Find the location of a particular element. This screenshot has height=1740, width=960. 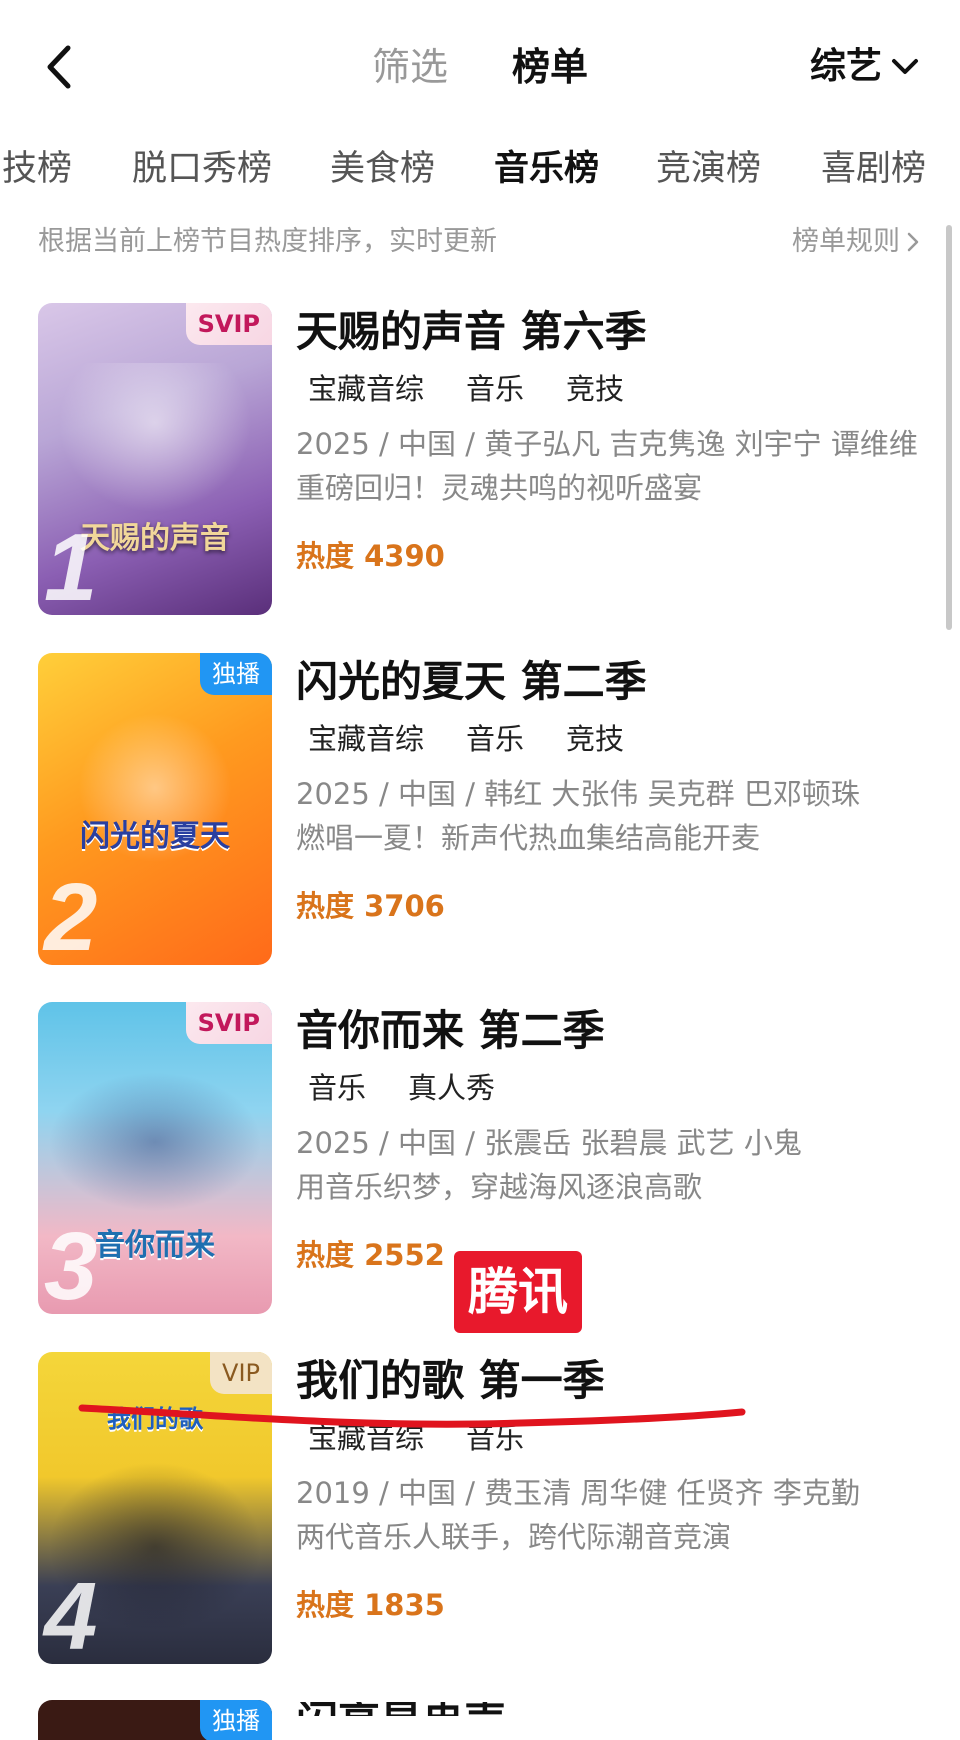

poster-caption: 闪光的夏天 is located at coordinates (155, 836).